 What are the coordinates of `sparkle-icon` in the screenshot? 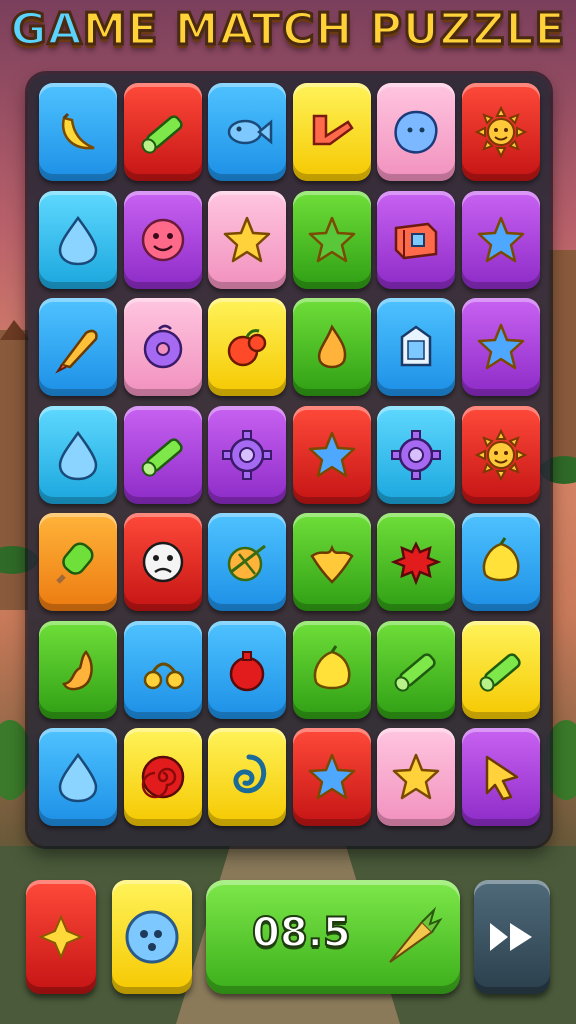 It's located at (61, 937).